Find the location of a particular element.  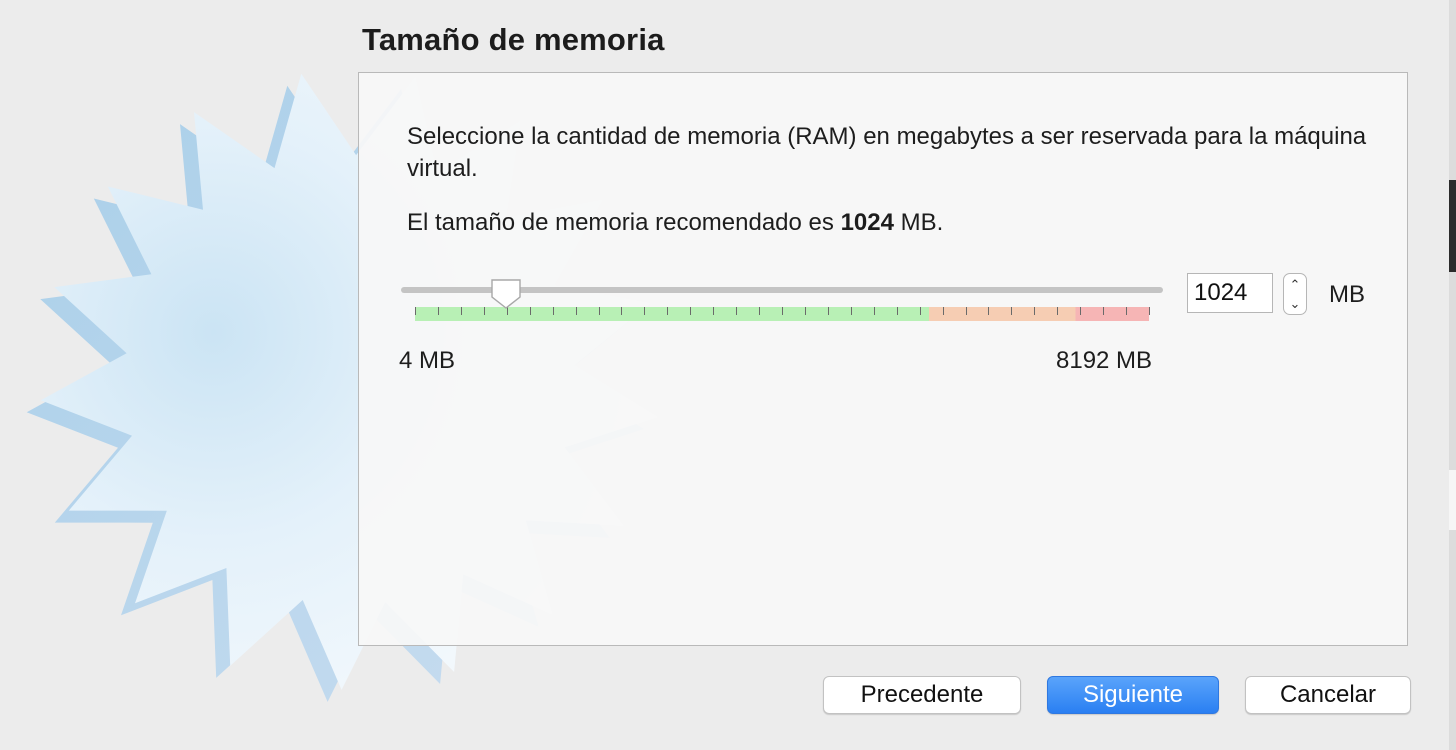

memory-slider-thumb is located at coordinates (506, 294).